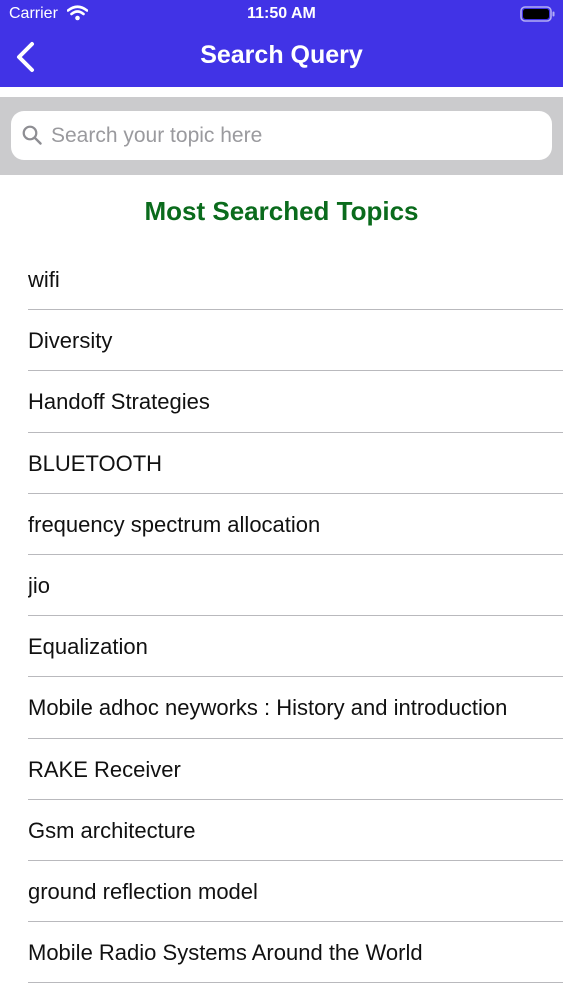 The image size is (563, 1000). Describe the element at coordinates (281, 463) in the screenshot. I see `list-item: BLUETOOTH` at that location.